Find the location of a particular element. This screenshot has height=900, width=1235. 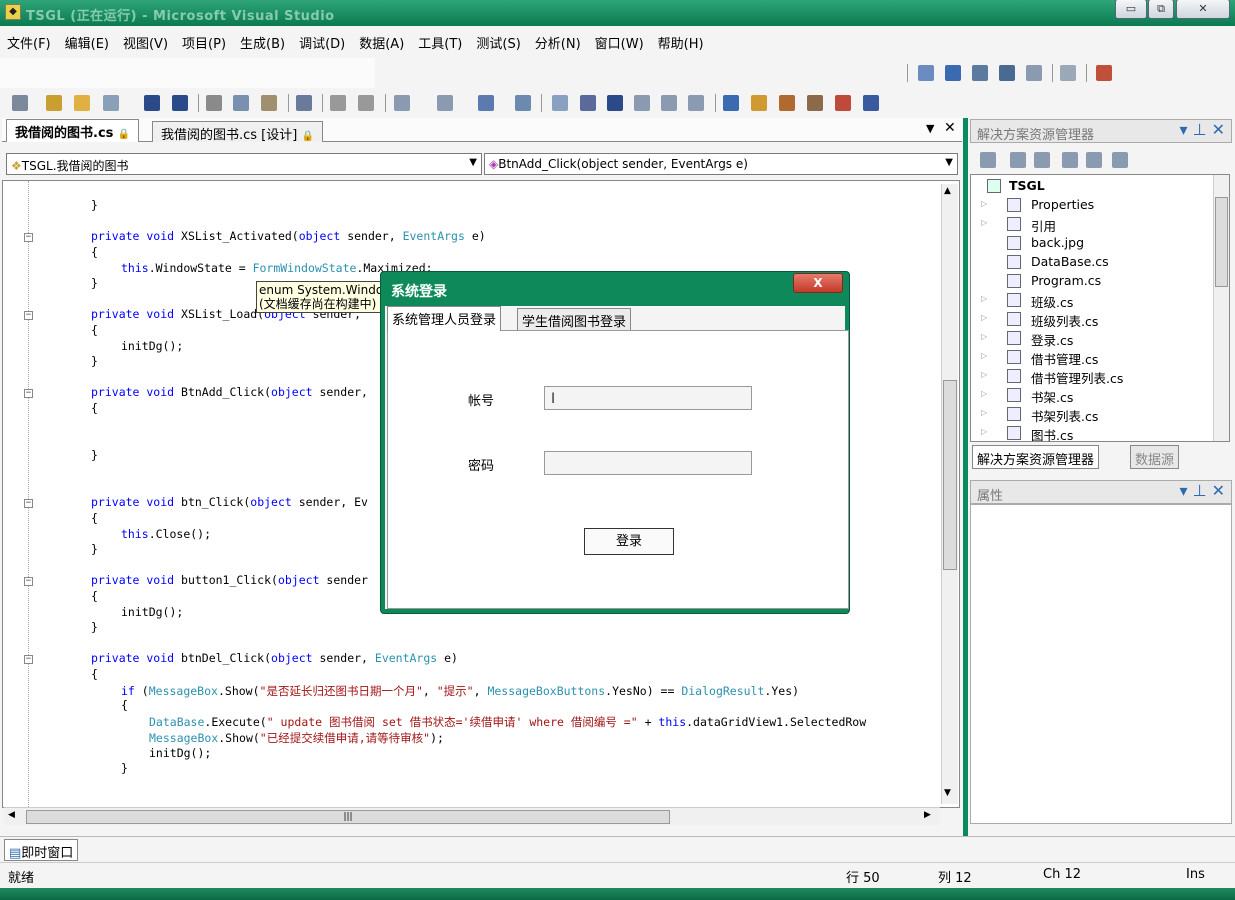

menu-edit: 编辑(E) is located at coordinates (87, 39).